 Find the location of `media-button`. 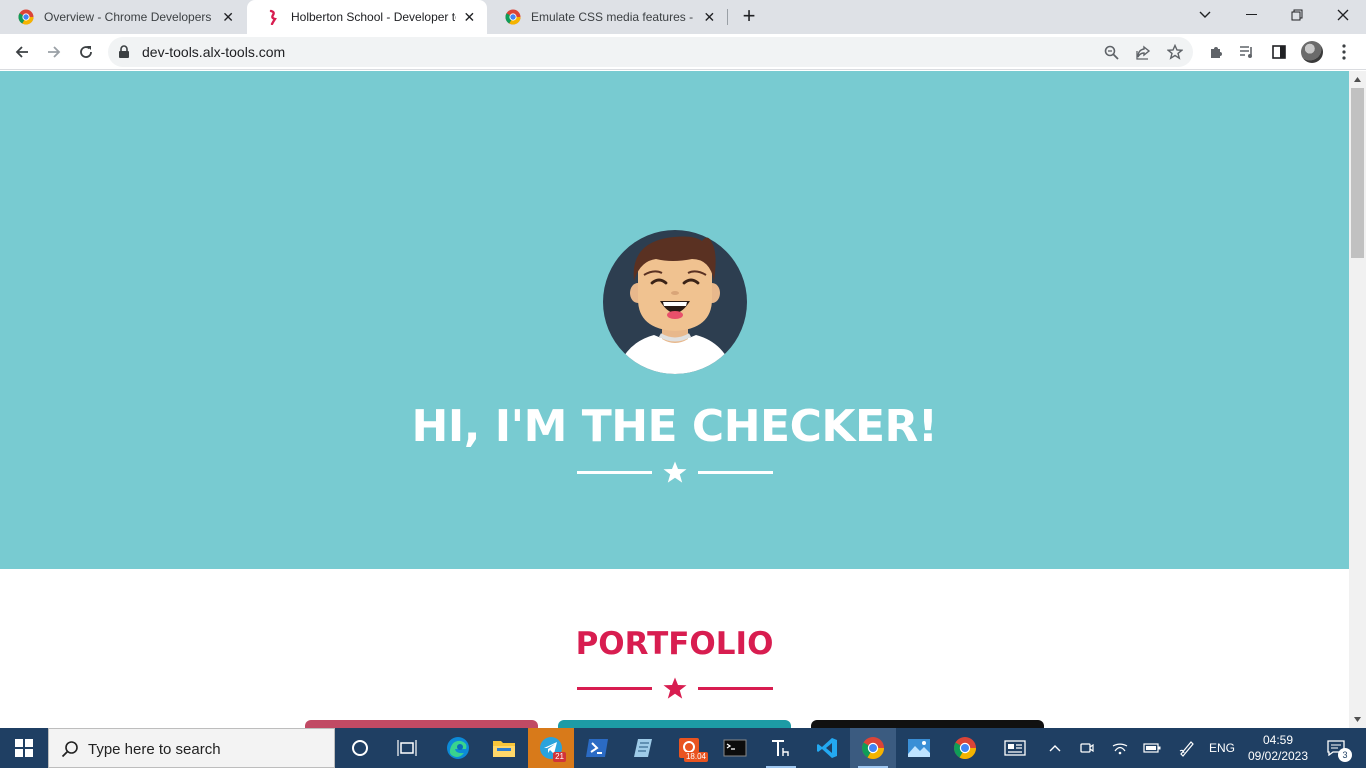

media-button is located at coordinates (1247, 52).